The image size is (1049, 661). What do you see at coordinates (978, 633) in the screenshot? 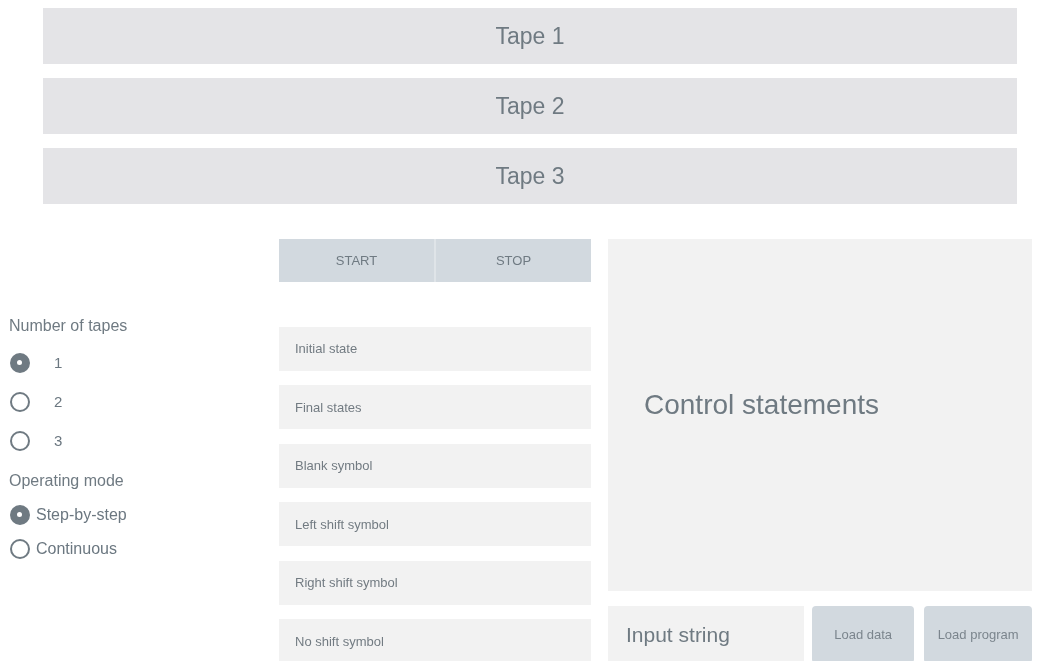
I see `load-button: Load program` at bounding box center [978, 633].